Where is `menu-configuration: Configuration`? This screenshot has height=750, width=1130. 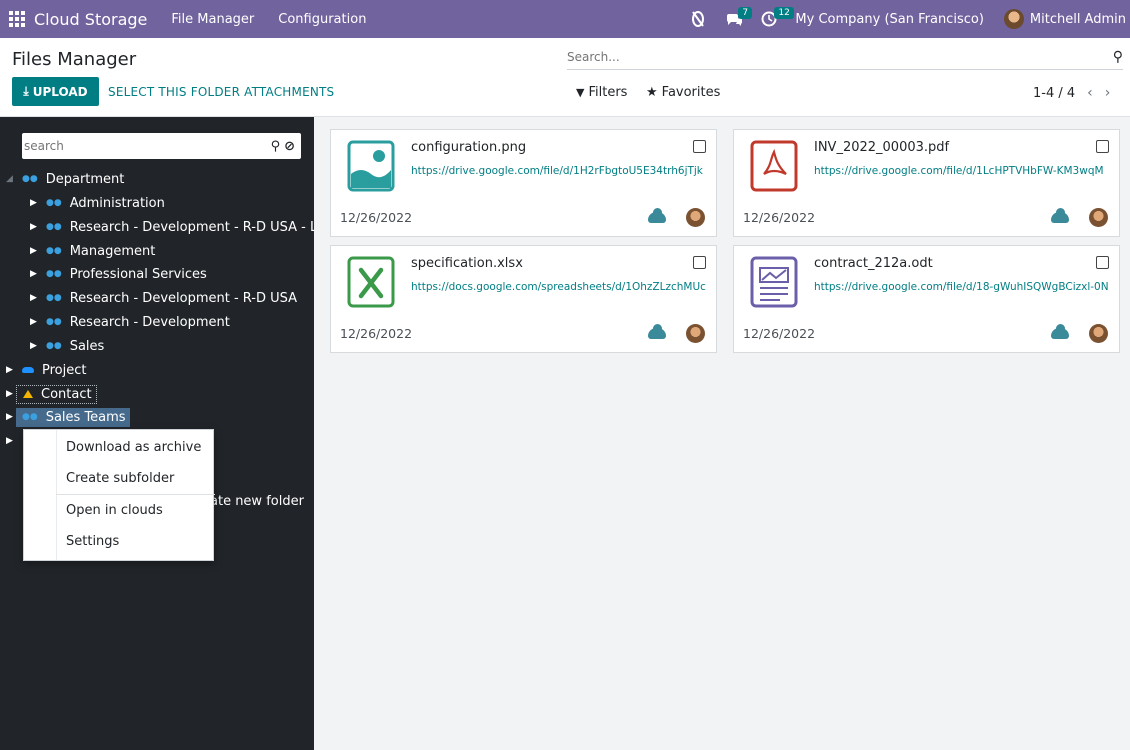 menu-configuration: Configuration is located at coordinates (322, 19).